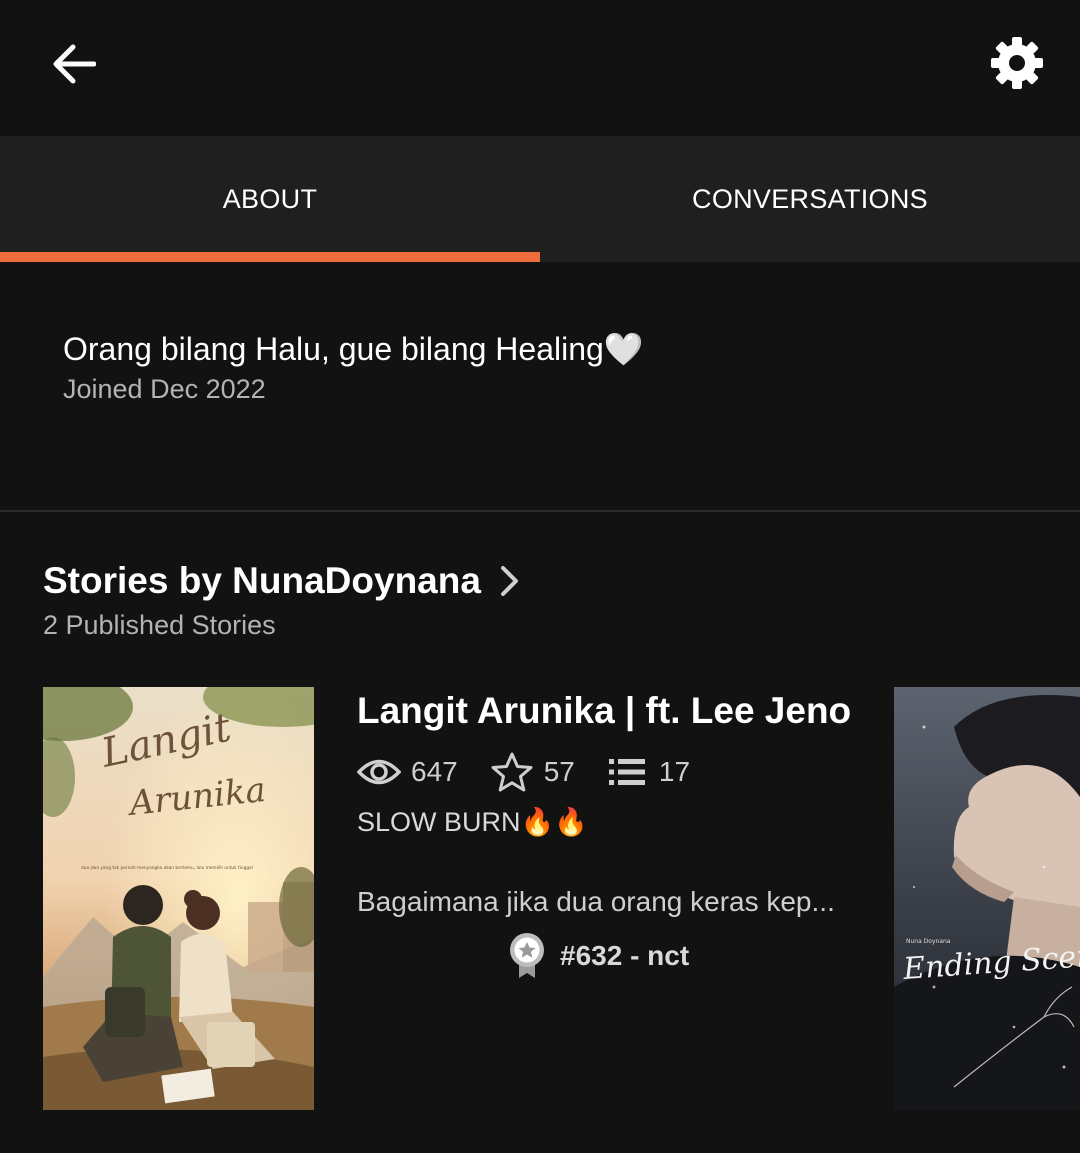 This screenshot has width=1080, height=1153. I want to click on arrow-left-icon, so click(74, 64).